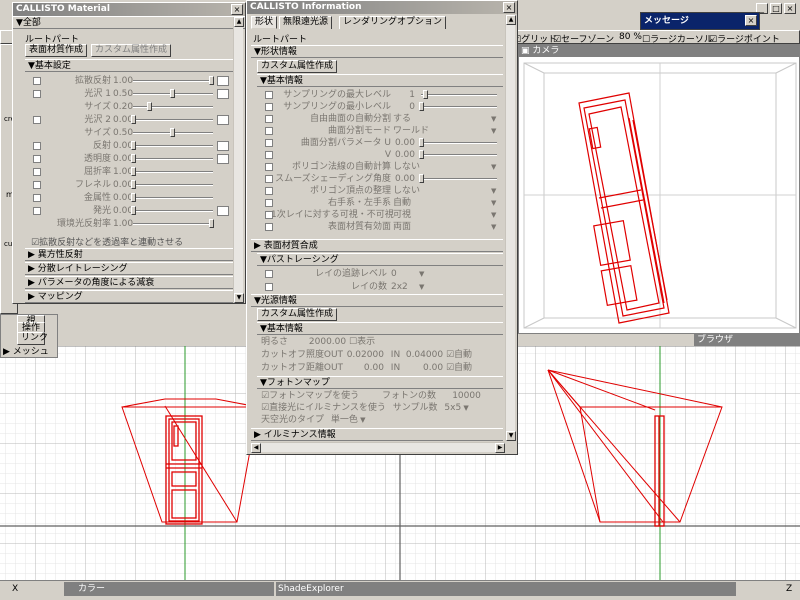  I want to click on shape-param-select: ワールド, so click(411, 131).